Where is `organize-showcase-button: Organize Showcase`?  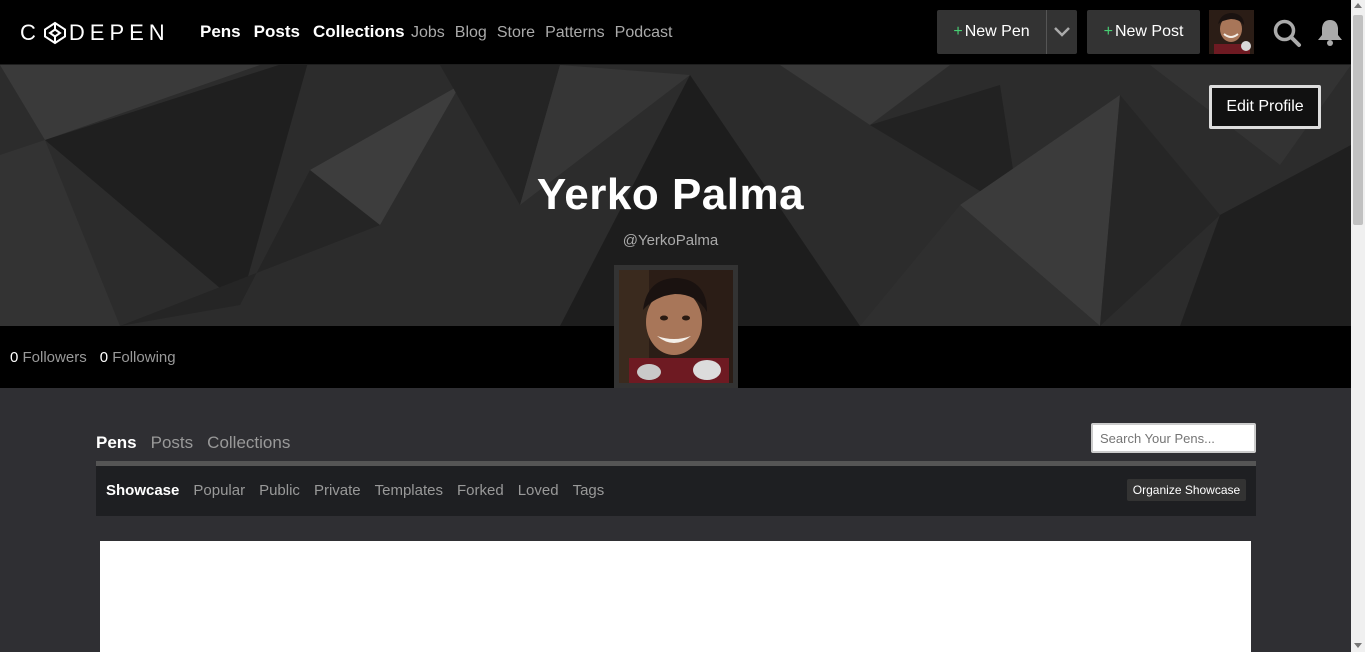
organize-showcase-button: Organize Showcase is located at coordinates (1186, 490).